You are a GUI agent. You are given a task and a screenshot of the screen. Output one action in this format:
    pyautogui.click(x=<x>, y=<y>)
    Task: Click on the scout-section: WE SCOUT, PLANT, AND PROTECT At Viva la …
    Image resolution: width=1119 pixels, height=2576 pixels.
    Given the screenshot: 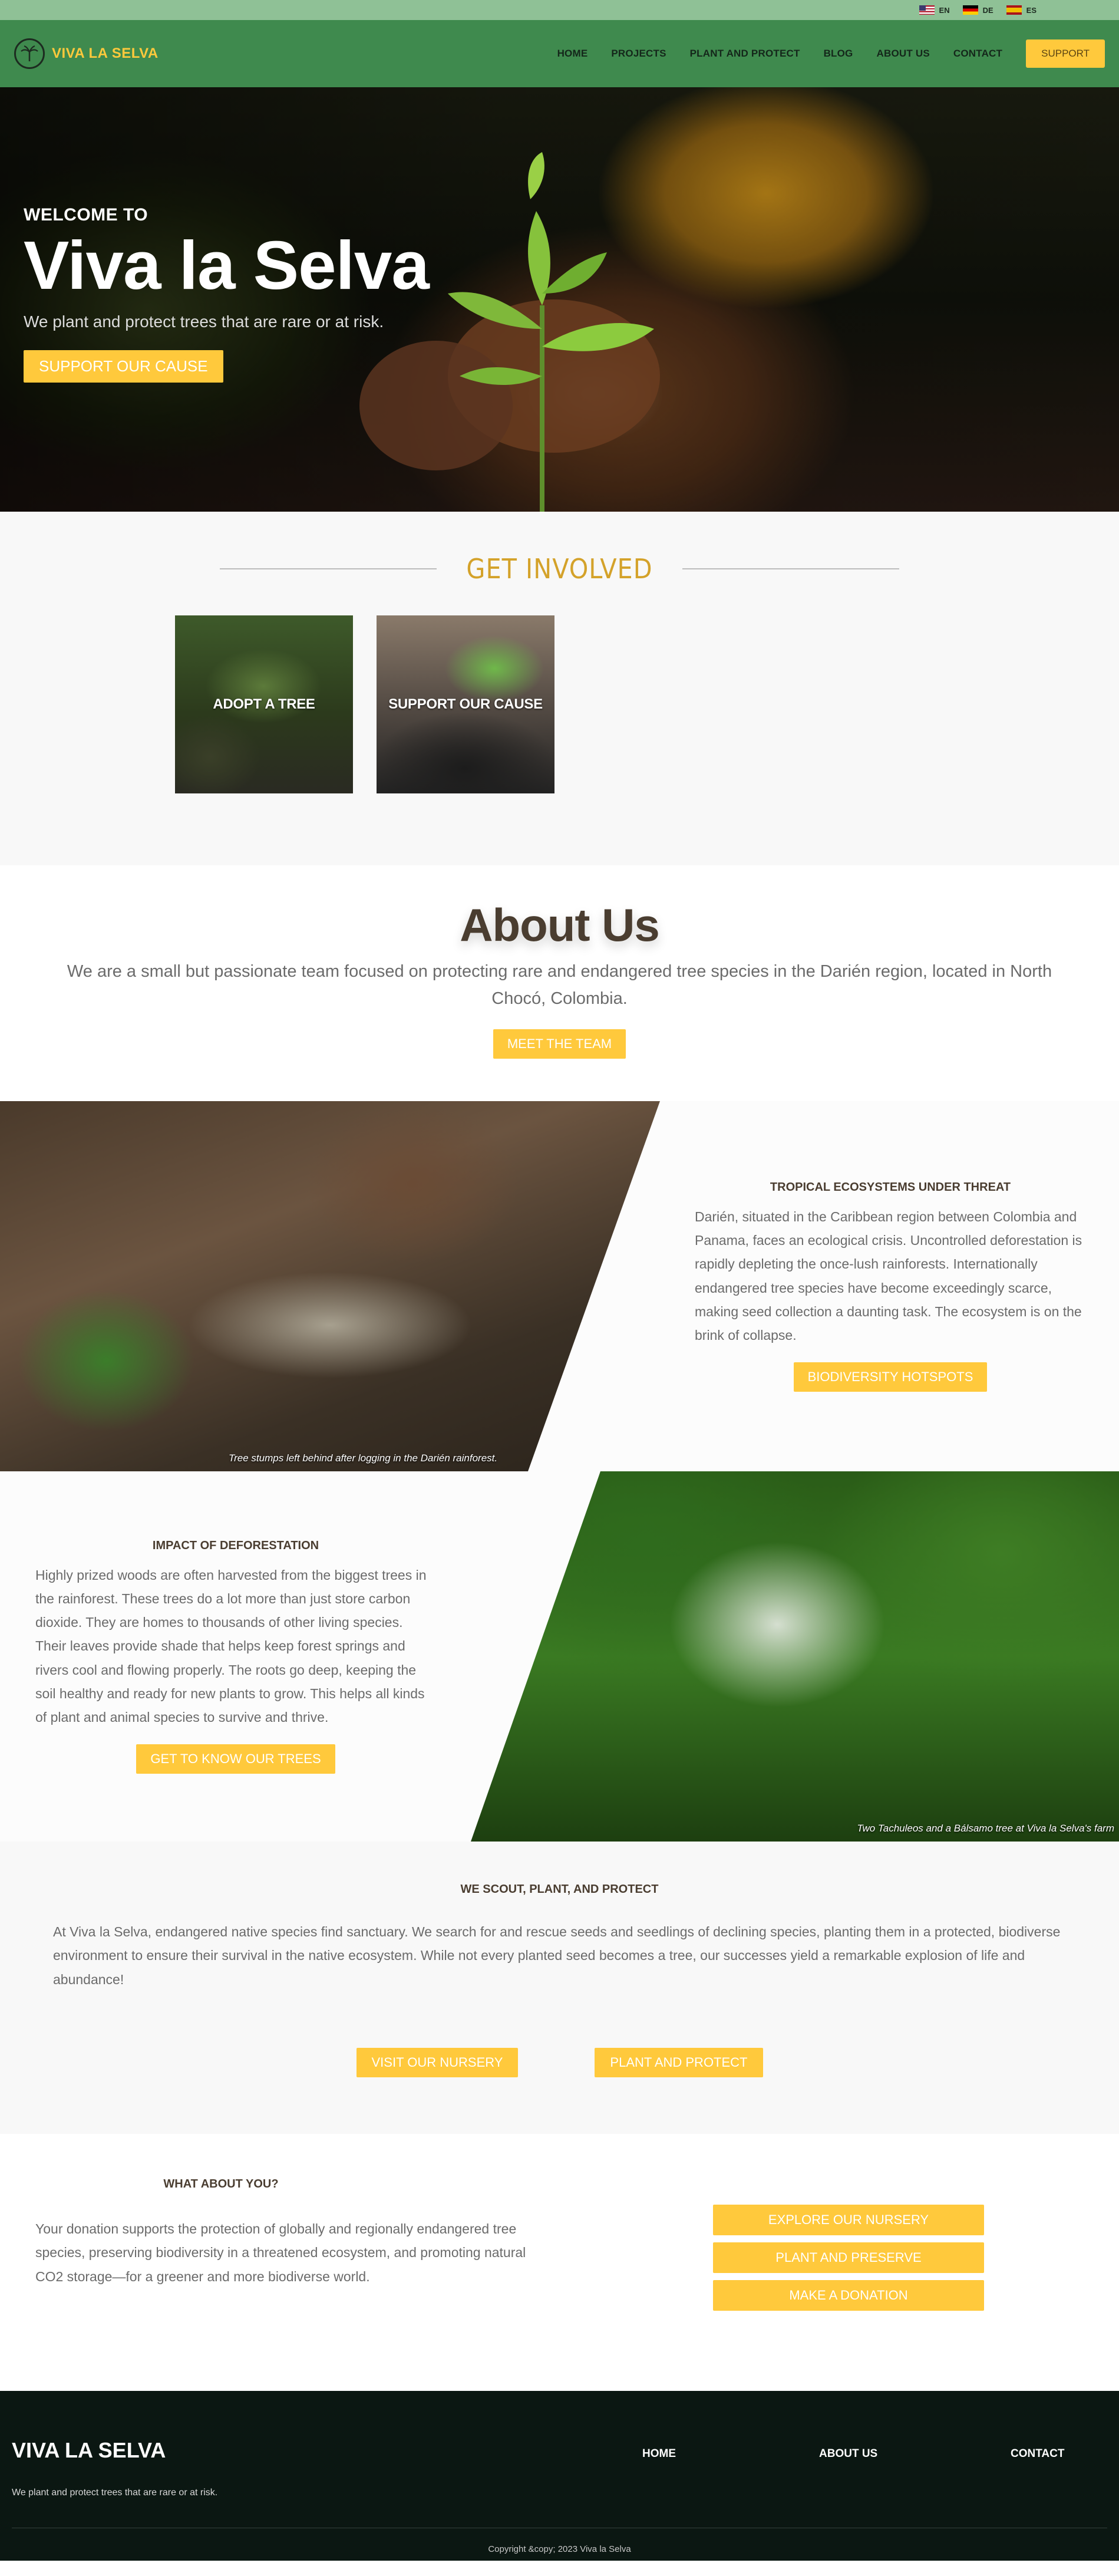 What is the action you would take?
    pyautogui.click(x=559, y=1988)
    